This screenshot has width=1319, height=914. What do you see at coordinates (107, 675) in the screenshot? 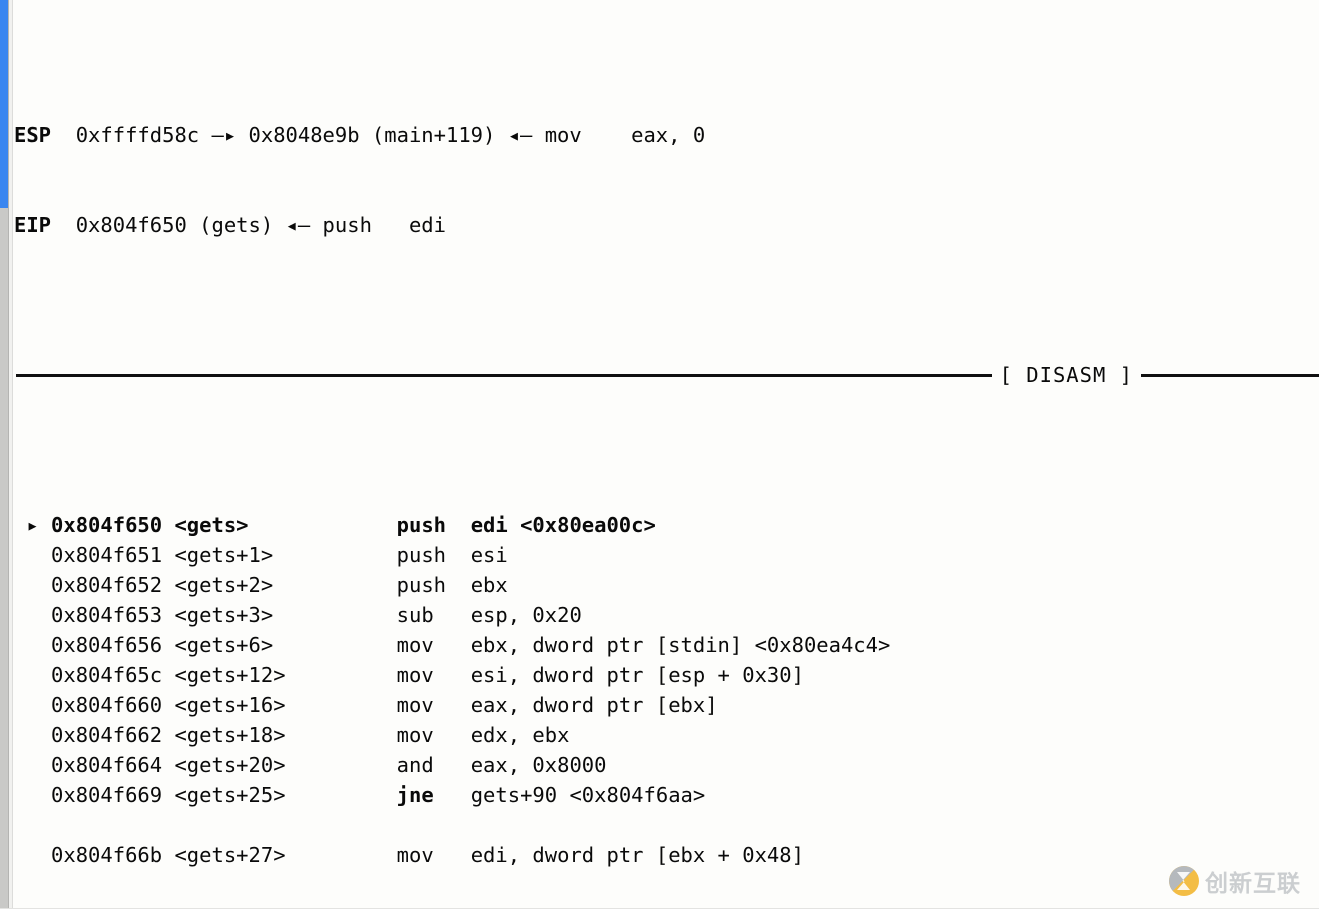
I see `instruction-address: 0x804f65c` at bounding box center [107, 675].